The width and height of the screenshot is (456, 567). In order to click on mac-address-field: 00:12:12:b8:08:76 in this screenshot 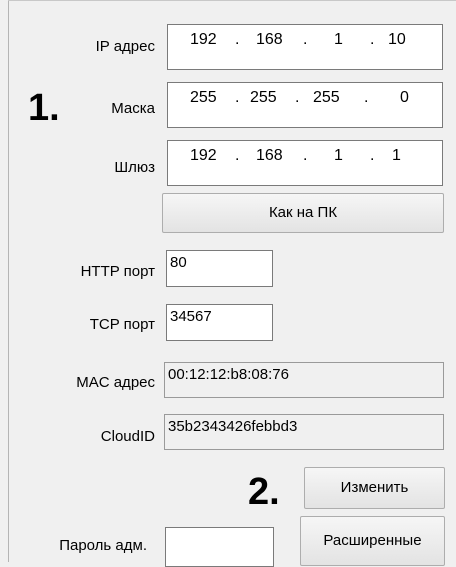, I will do `click(304, 380)`.